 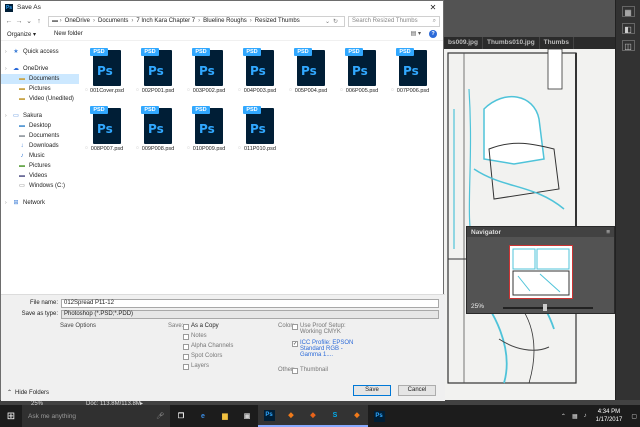 What do you see at coordinates (413, 75) in the screenshot?
I see `file-item: PSD Ps ◌ 007P006.psd` at bounding box center [413, 75].